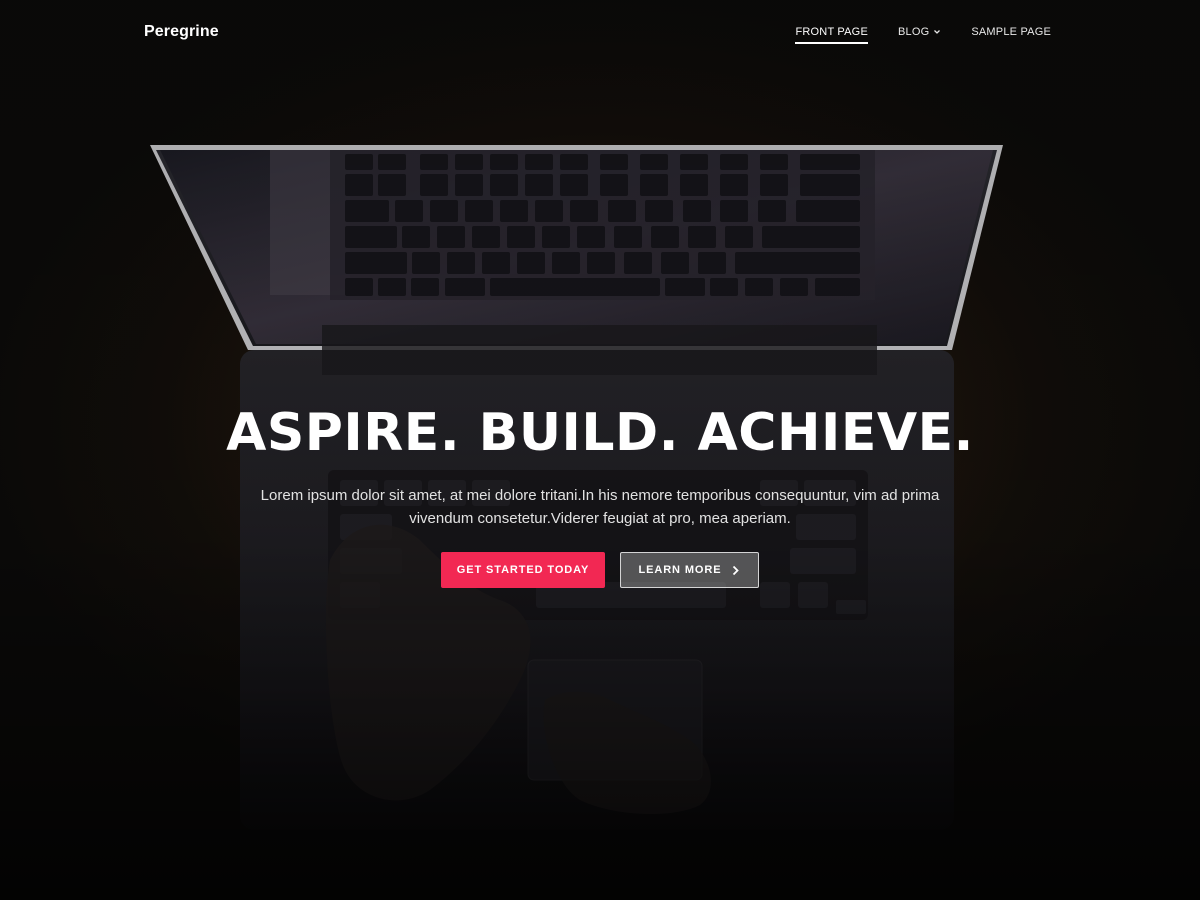 The height and width of the screenshot is (900, 1200). I want to click on nav-item-label: Blog, so click(913, 32).